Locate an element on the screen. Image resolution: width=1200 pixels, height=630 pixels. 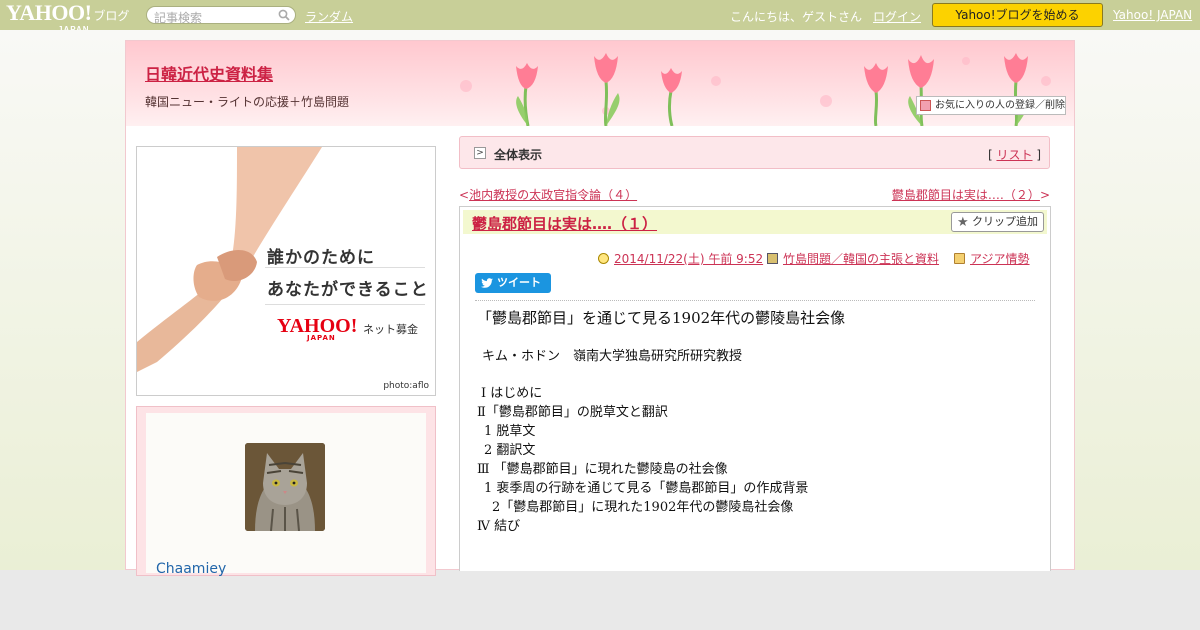
favorite-button-label: お気に入りの人の登録／削除 is located at coordinates (1000, 105).